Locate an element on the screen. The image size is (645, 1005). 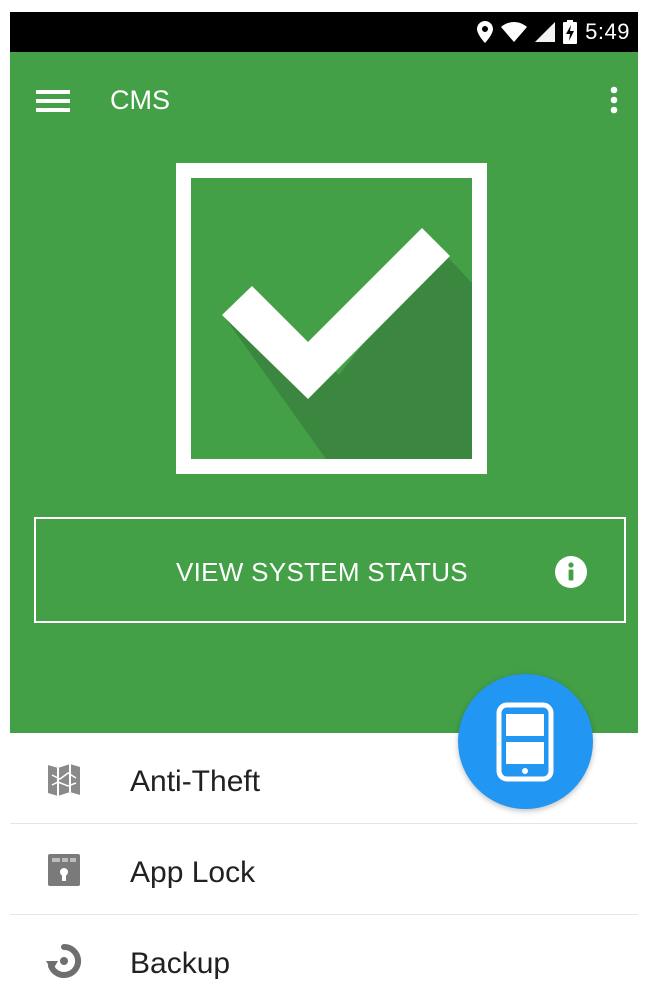
status-time: 5:49 is located at coordinates (607, 31).